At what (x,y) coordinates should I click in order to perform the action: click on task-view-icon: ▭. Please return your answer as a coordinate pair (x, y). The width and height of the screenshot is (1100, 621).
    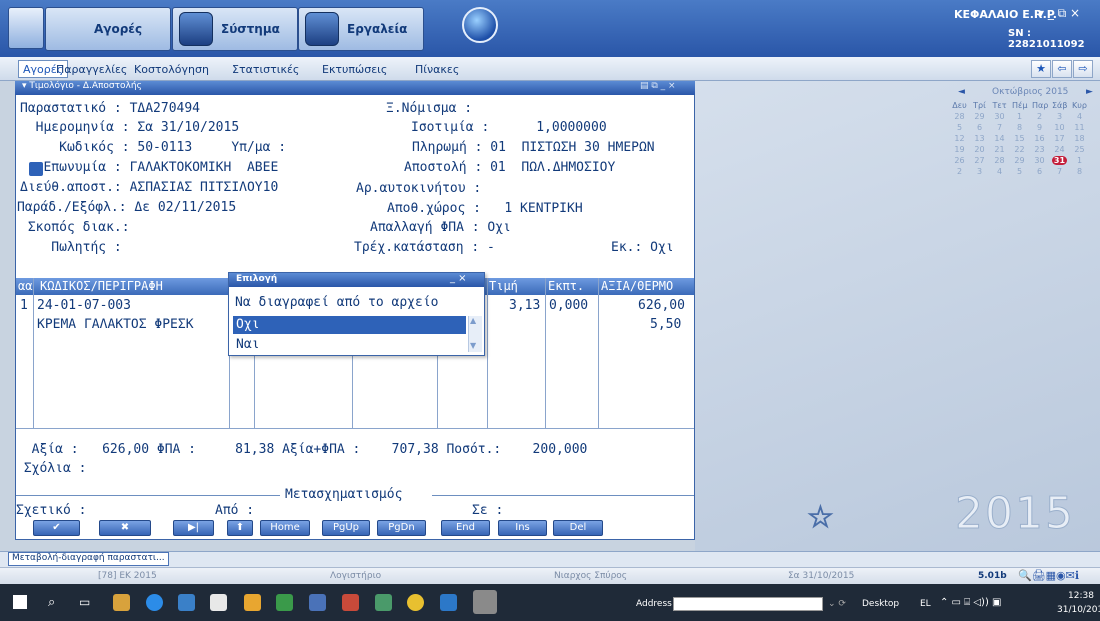
    Looking at the image, I should click on (84, 602).